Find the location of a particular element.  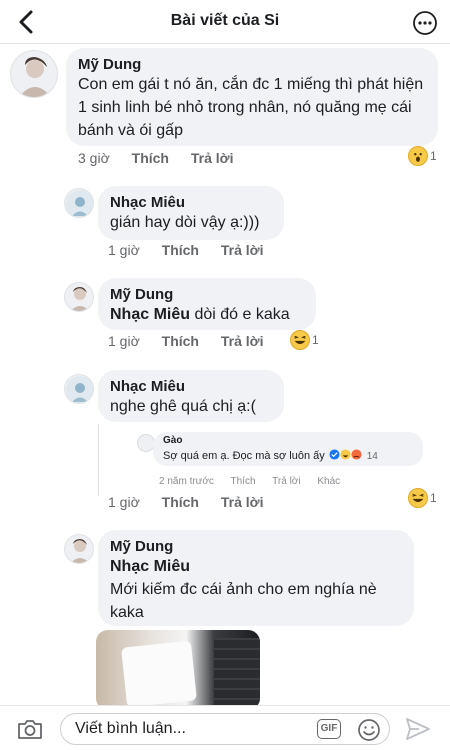

reaction-count: 14 is located at coordinates (372, 456).